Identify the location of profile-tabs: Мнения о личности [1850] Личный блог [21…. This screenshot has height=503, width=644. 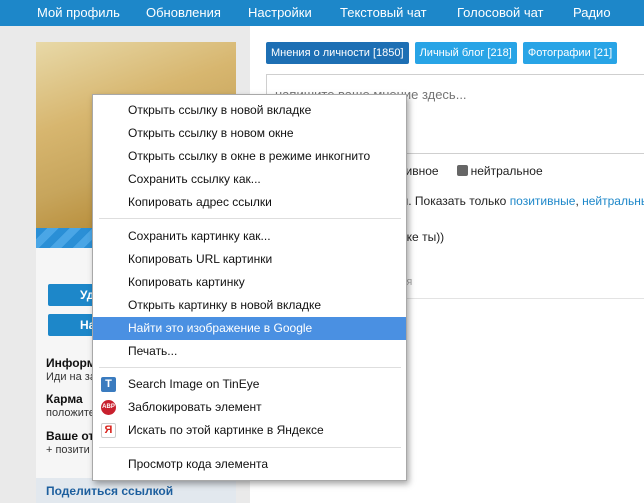
(442, 53).